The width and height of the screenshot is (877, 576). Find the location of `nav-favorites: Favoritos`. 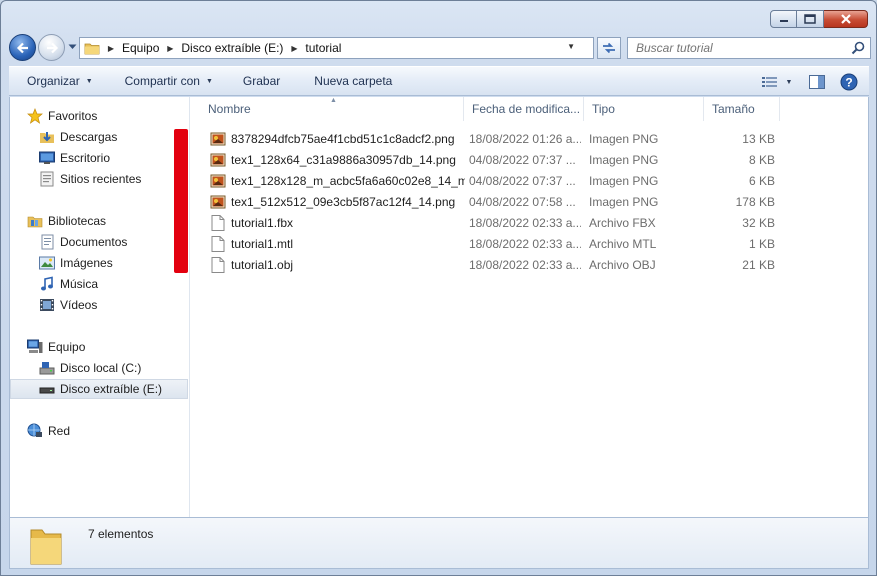

nav-favorites: Favoritos is located at coordinates (61, 116).